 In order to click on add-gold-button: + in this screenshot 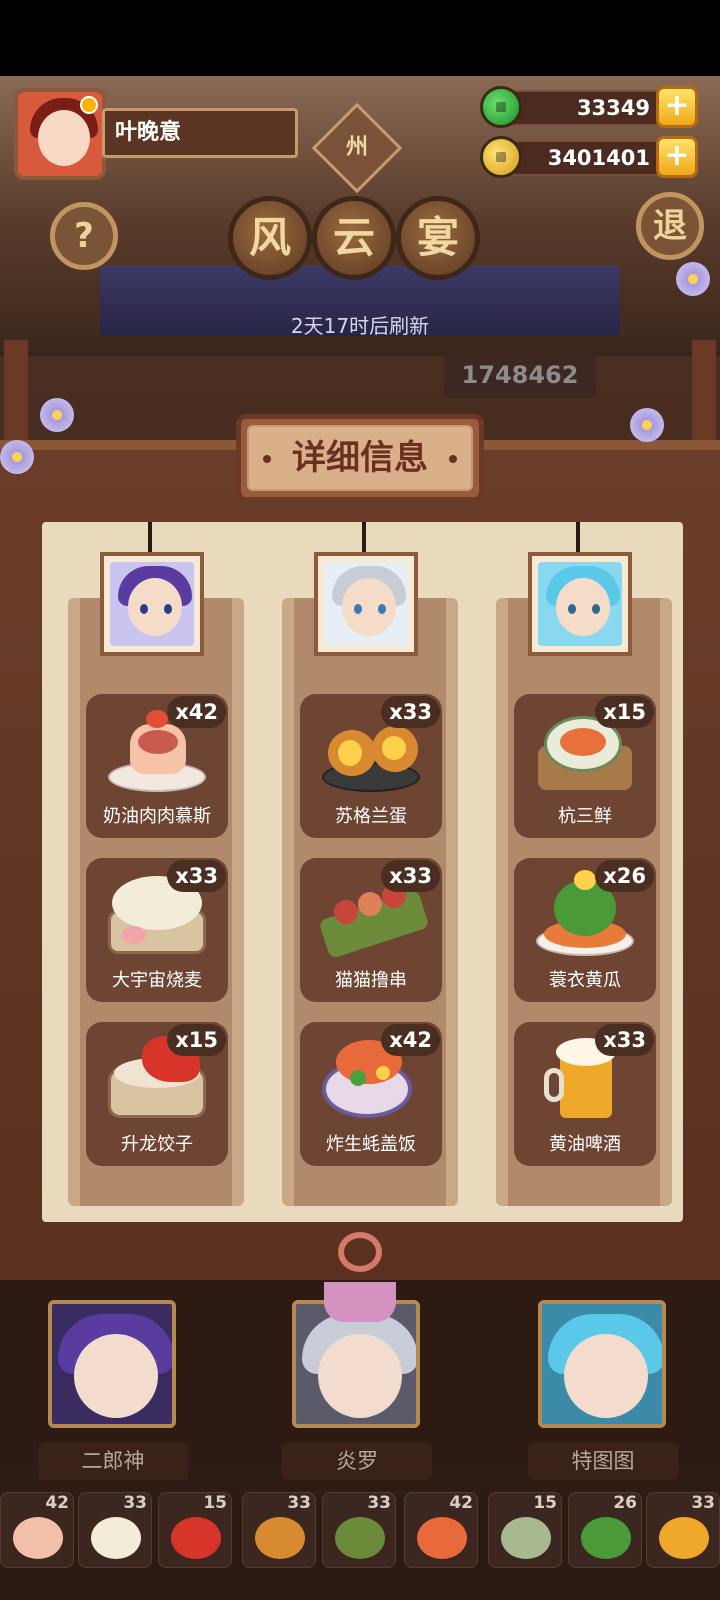, I will do `click(677, 157)`.